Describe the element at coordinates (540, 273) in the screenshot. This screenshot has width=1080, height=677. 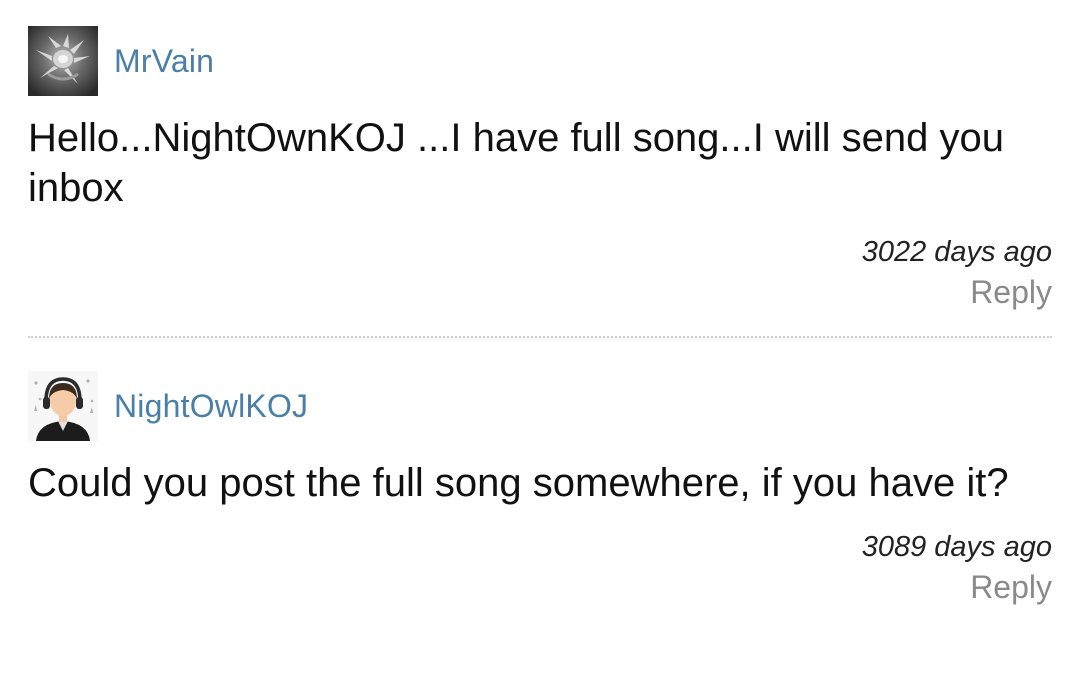
I see `comment-meta: 3022 days ago Reply` at that location.